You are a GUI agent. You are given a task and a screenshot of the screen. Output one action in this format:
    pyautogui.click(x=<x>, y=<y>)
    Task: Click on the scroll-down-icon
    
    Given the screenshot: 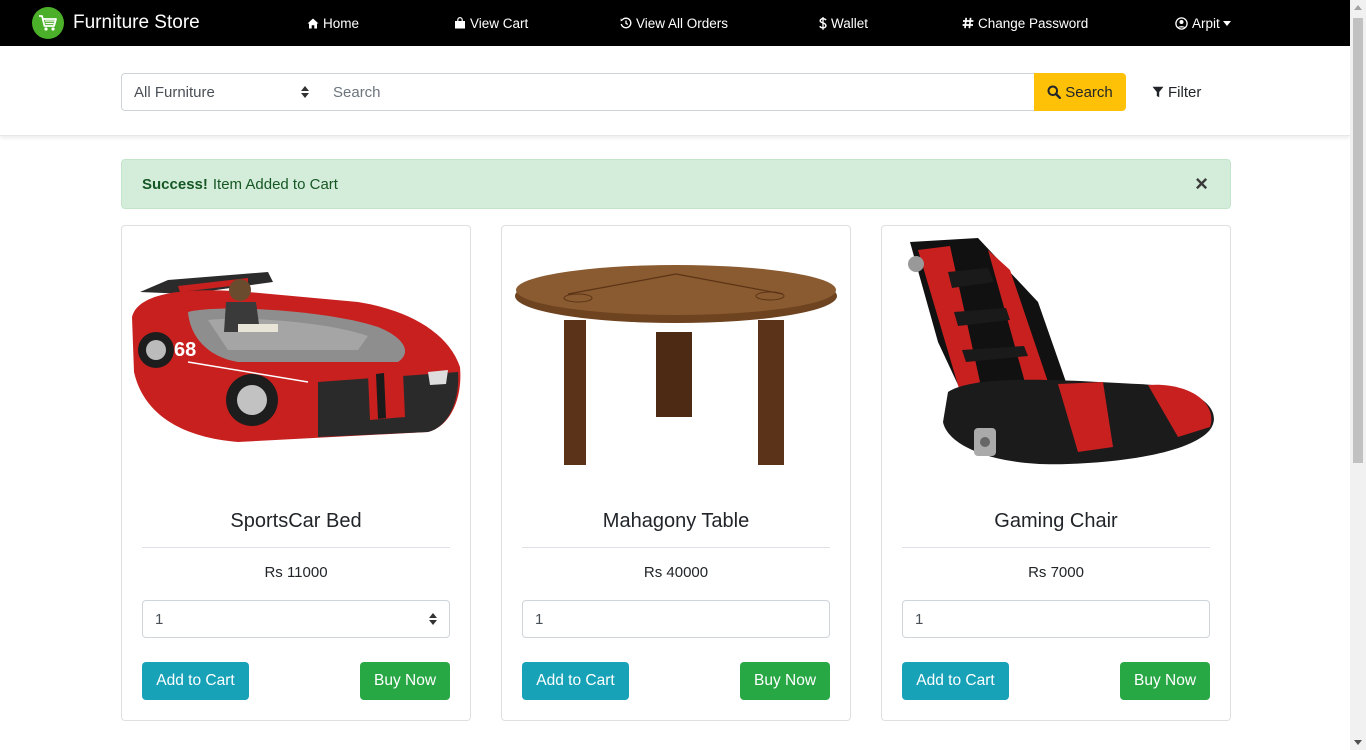 What is the action you would take?
    pyautogui.click(x=1358, y=742)
    